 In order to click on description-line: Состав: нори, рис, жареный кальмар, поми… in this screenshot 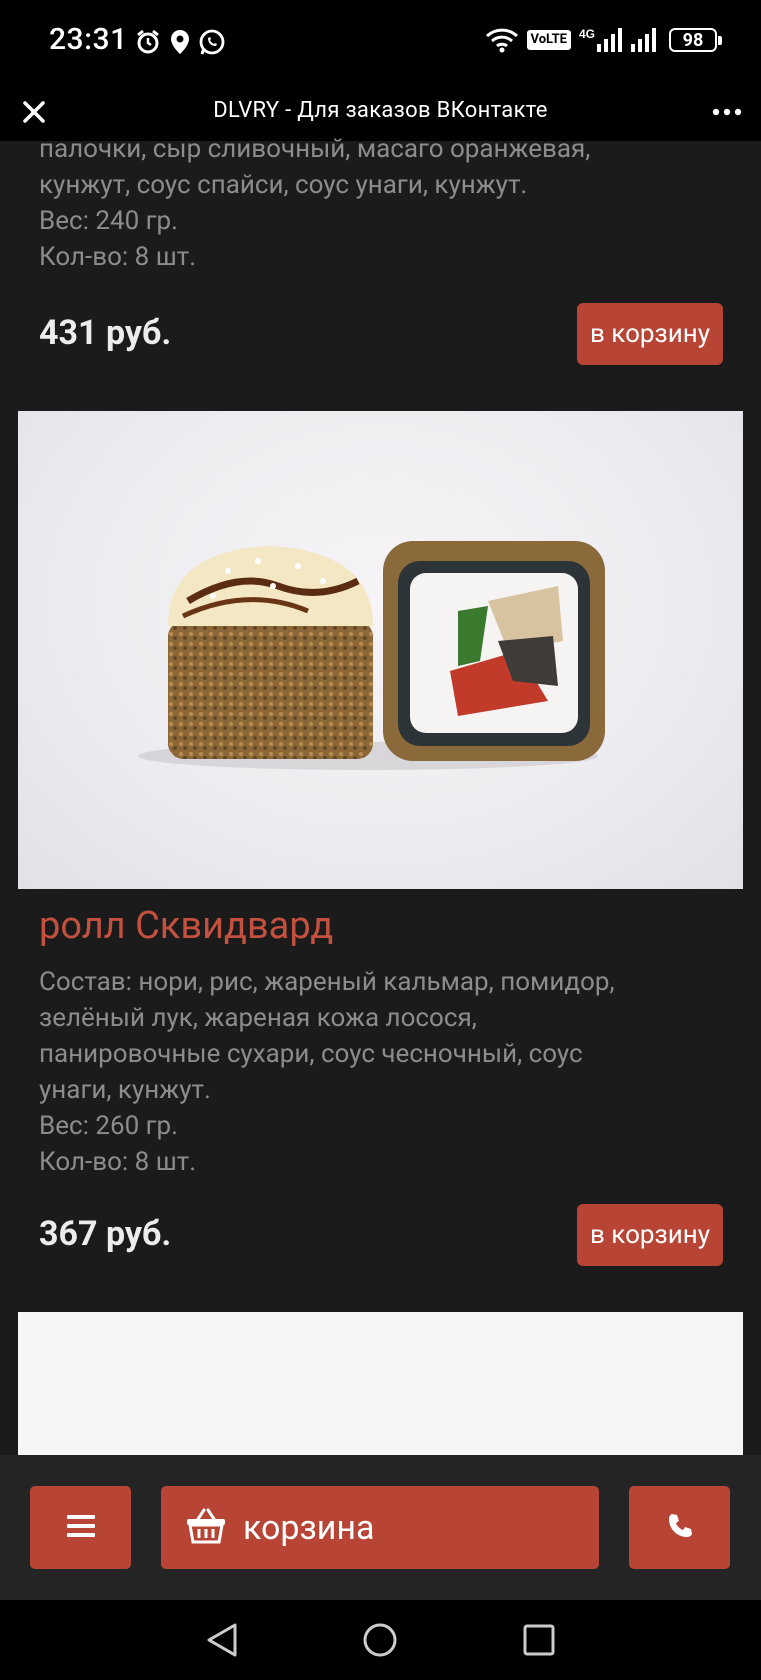, I will do `click(327, 982)`.